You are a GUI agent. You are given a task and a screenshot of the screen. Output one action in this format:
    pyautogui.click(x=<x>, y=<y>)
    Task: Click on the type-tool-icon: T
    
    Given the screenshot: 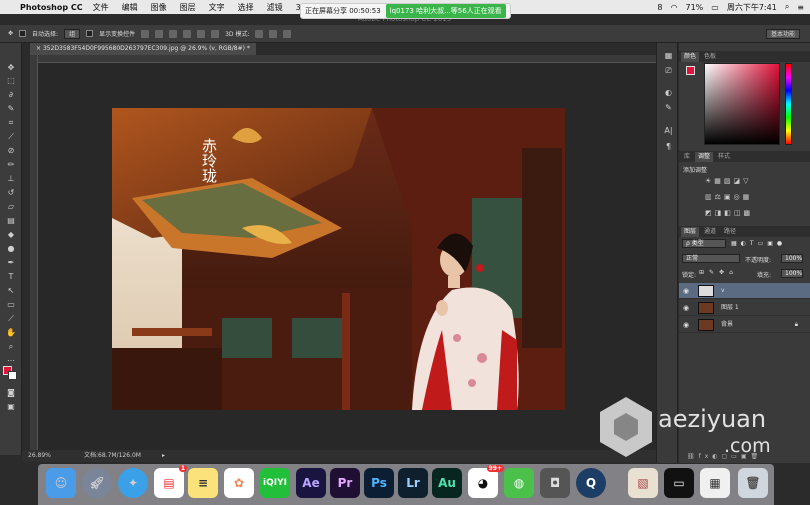 What is the action you would take?
    pyautogui.click(x=11, y=276)
    